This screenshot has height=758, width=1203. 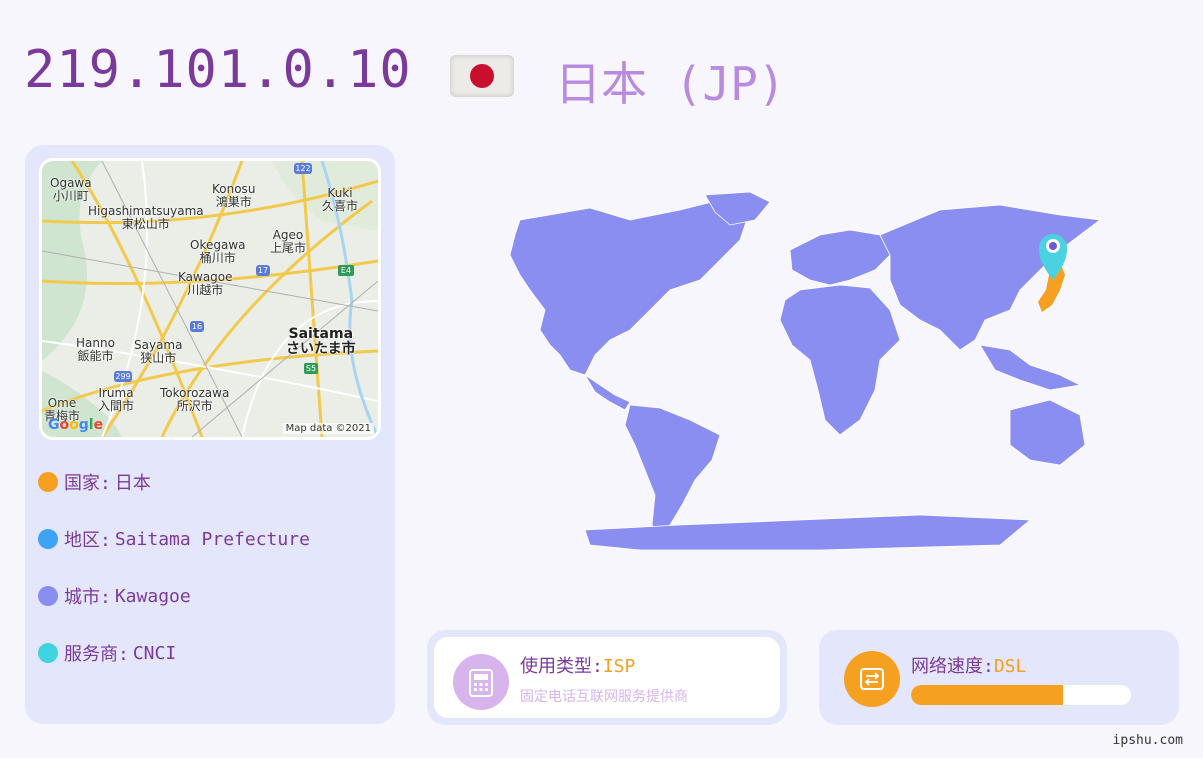 What do you see at coordinates (670, 84) in the screenshot?
I see `country-title: 日本 (JP)` at bounding box center [670, 84].